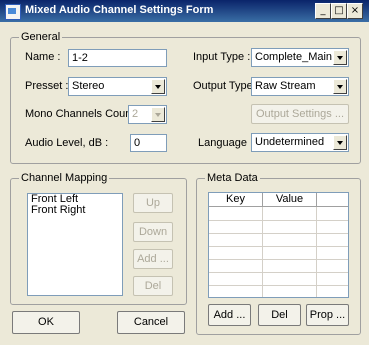 The height and width of the screenshot is (345, 369). Describe the element at coordinates (117, 58) in the screenshot. I see `name-input: 1-2` at that location.